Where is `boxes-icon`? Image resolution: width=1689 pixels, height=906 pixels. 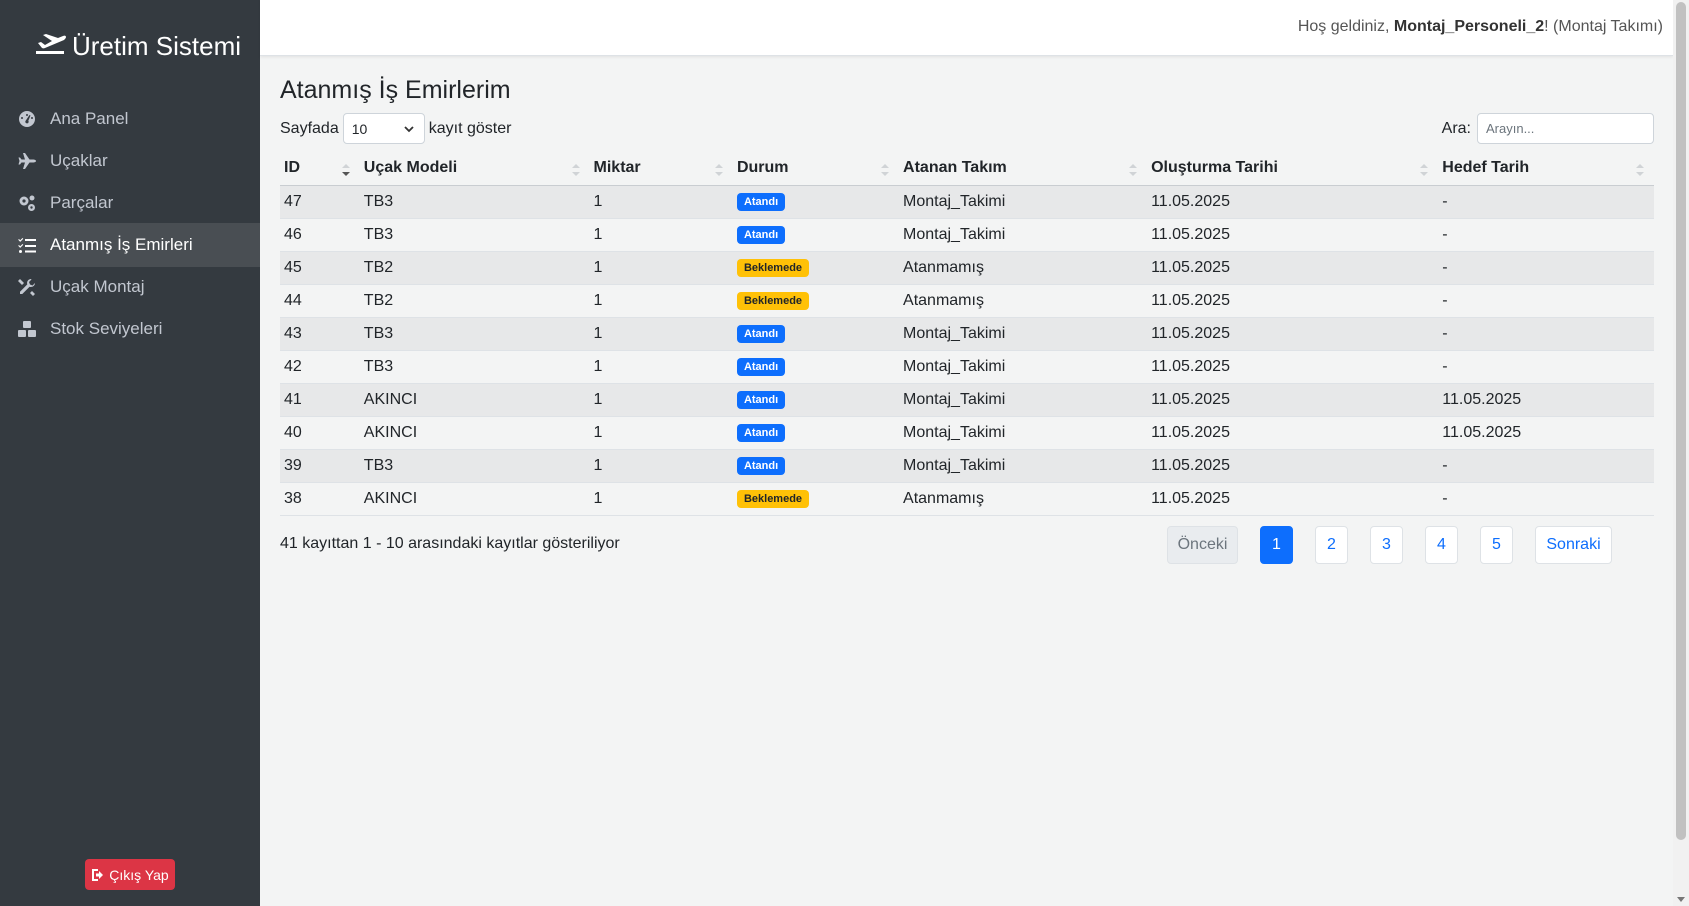
boxes-icon is located at coordinates (27, 329).